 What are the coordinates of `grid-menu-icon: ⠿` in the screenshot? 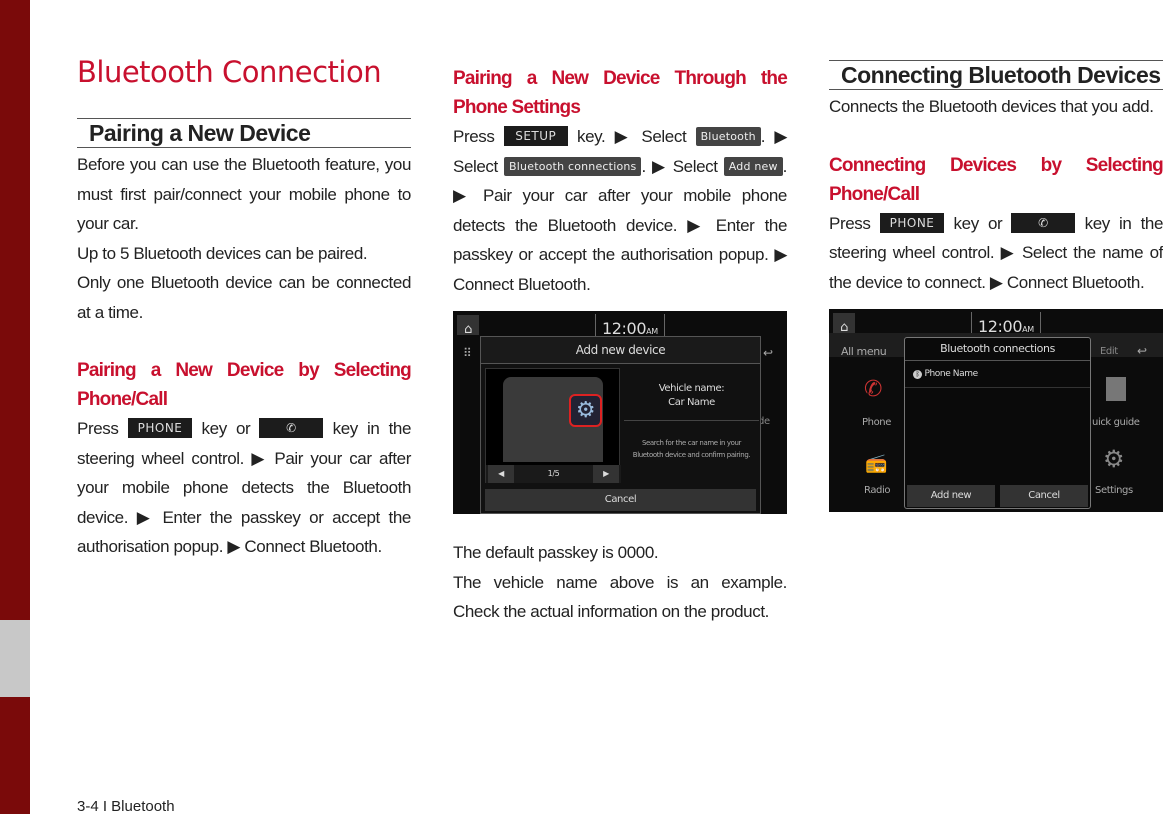 It's located at (467, 353).